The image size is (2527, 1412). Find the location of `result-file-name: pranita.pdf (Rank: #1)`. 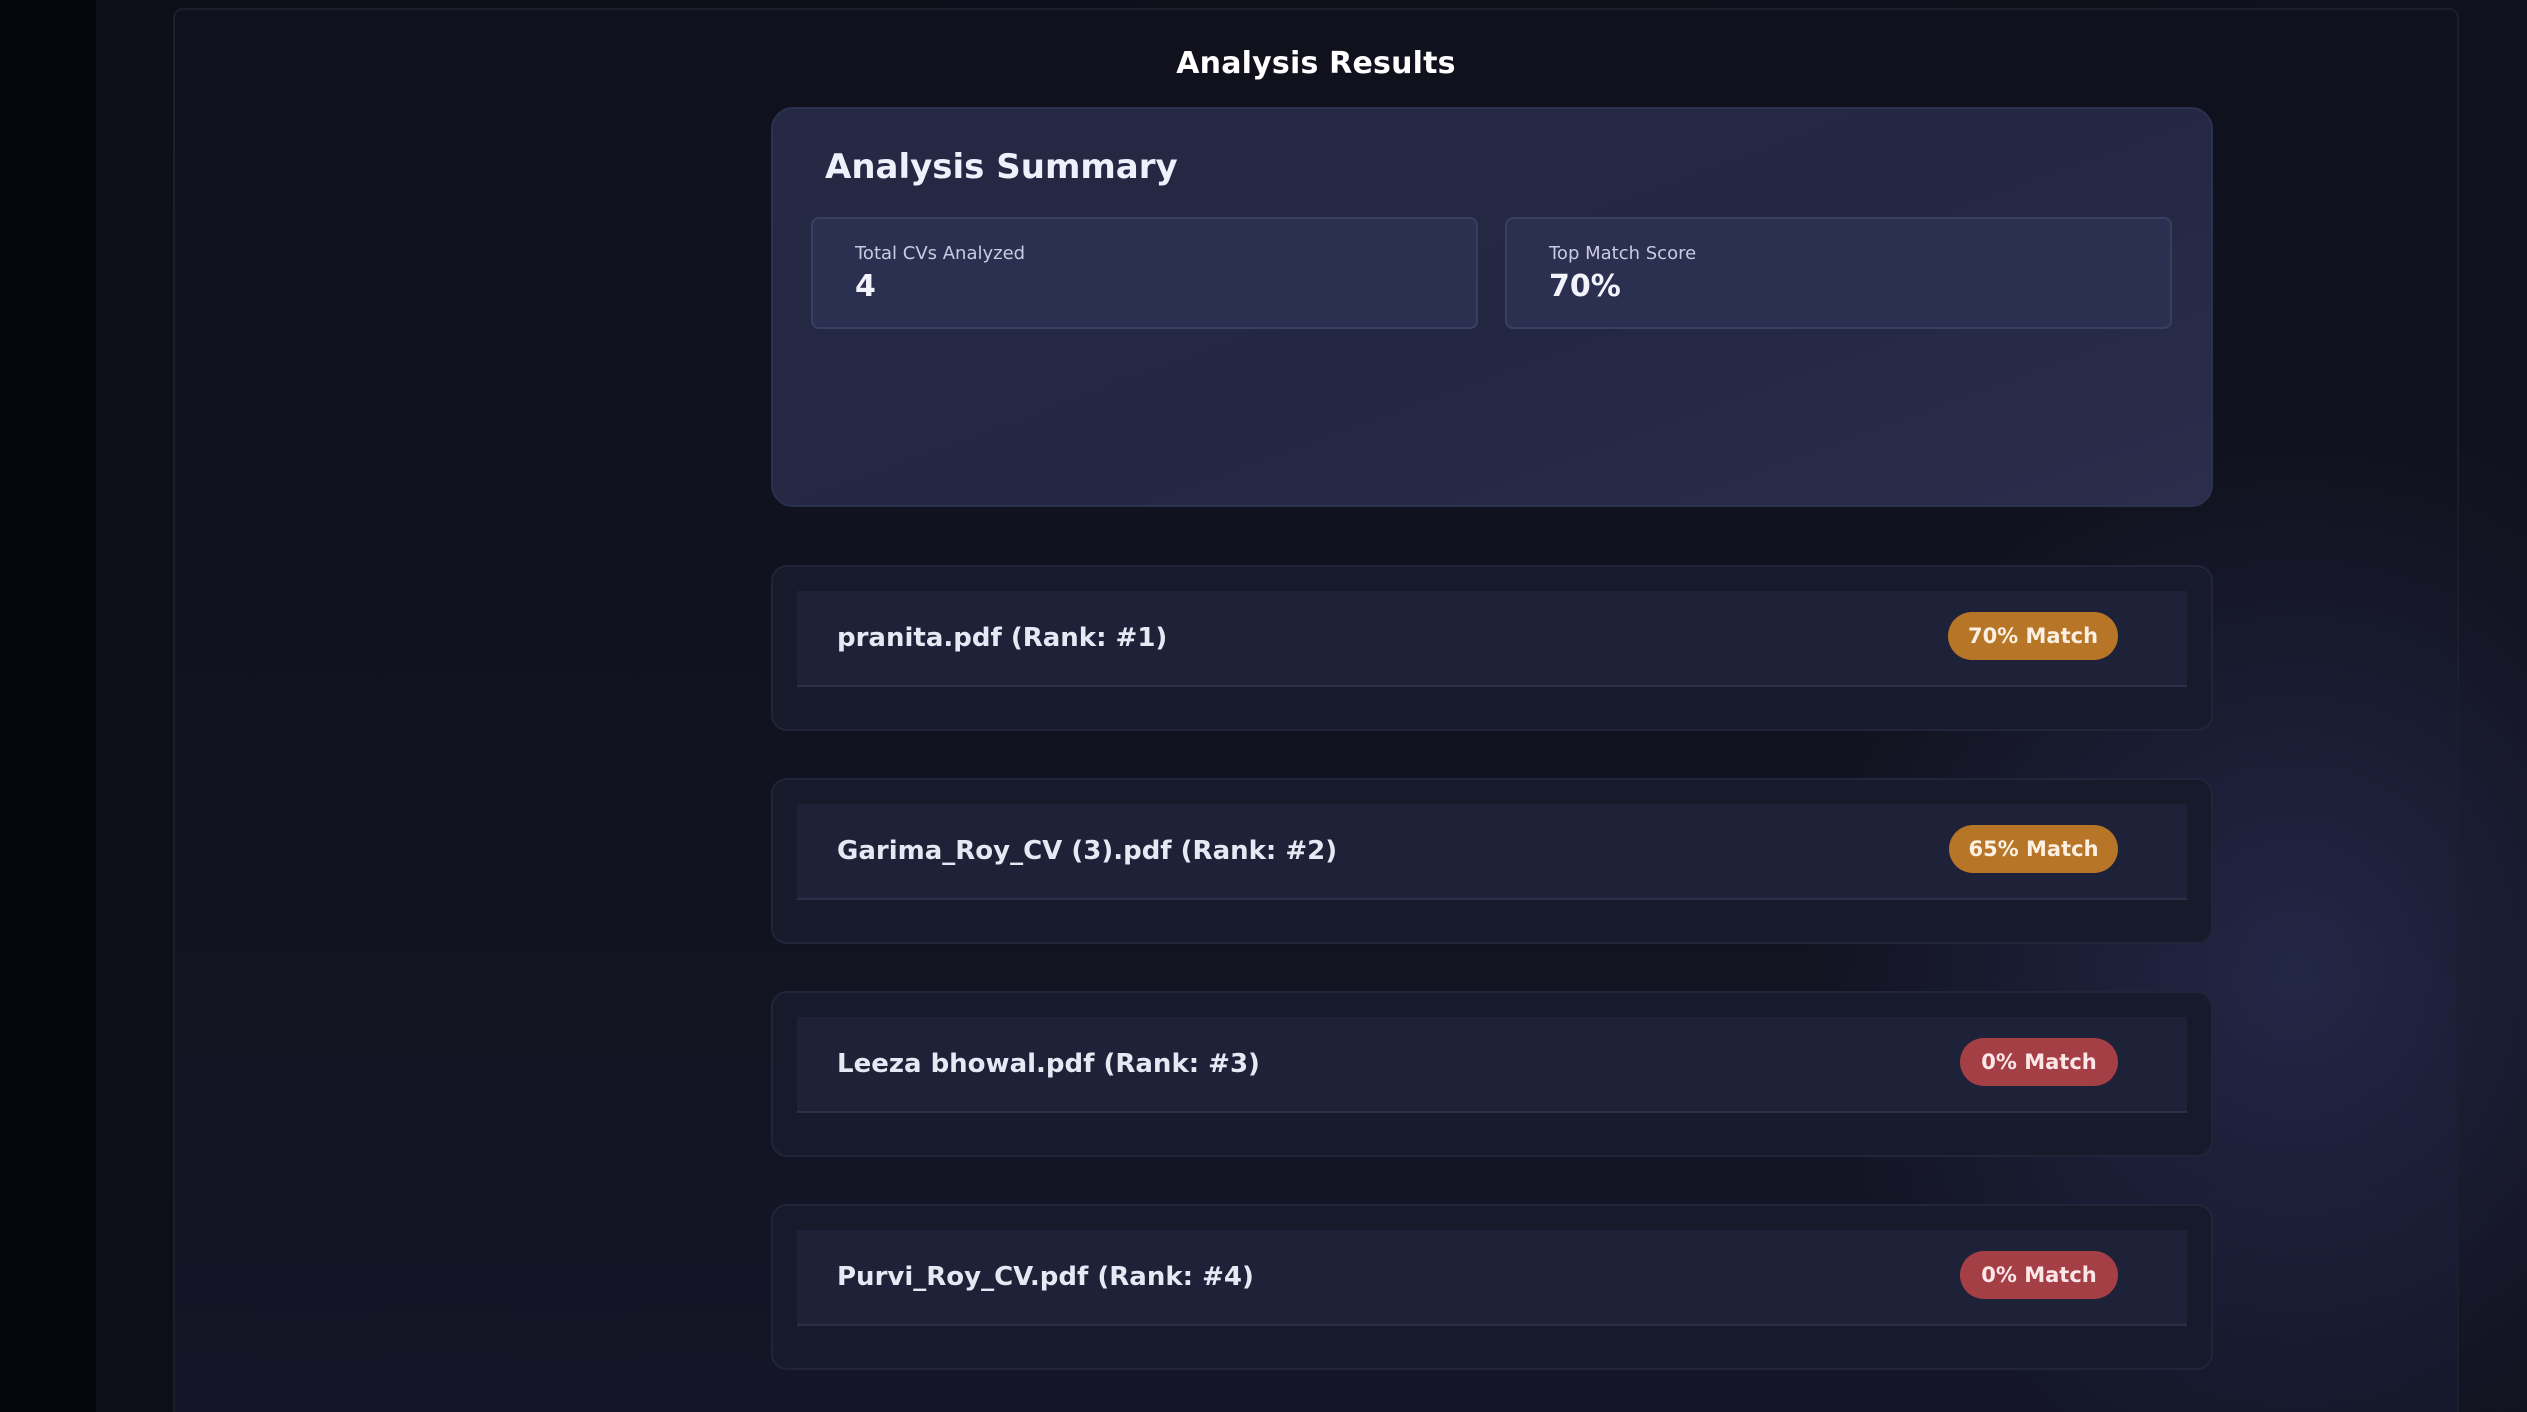

result-file-name: pranita.pdf (Rank: #1) is located at coordinates (1002, 638).